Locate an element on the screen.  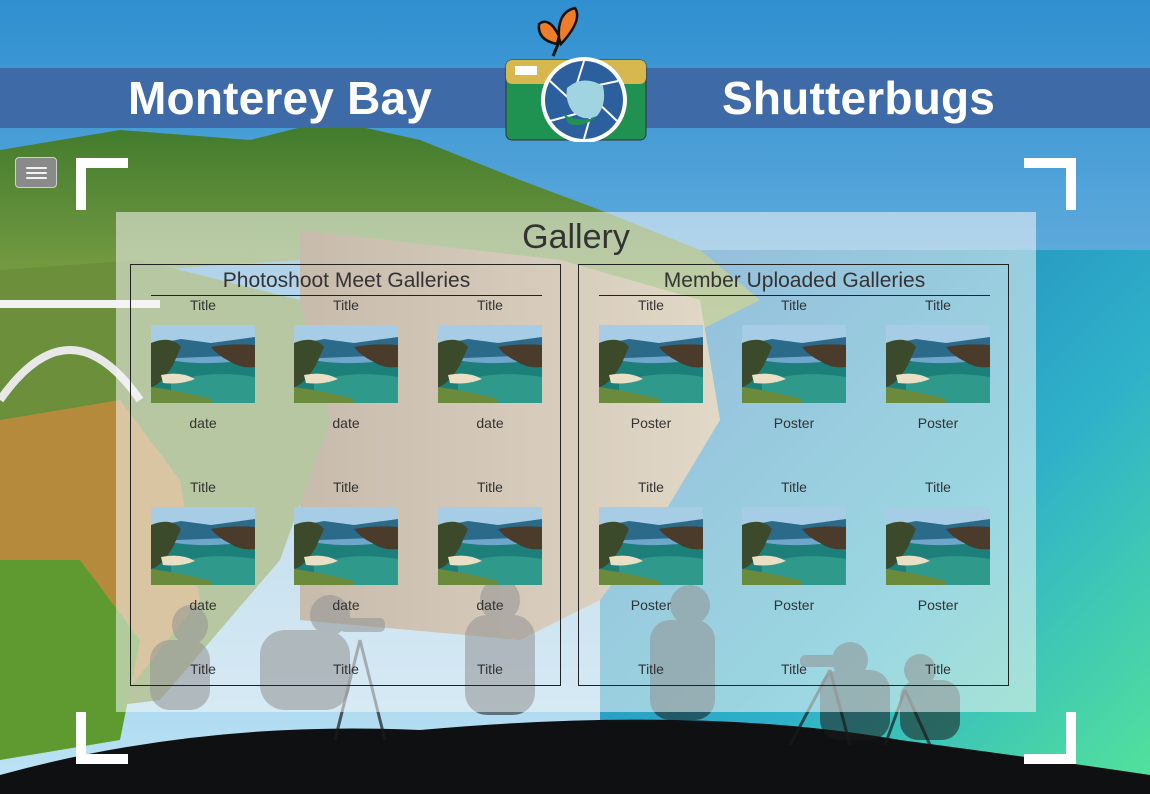
site-title-right: Shutterbugs is located at coordinates (859, 98).